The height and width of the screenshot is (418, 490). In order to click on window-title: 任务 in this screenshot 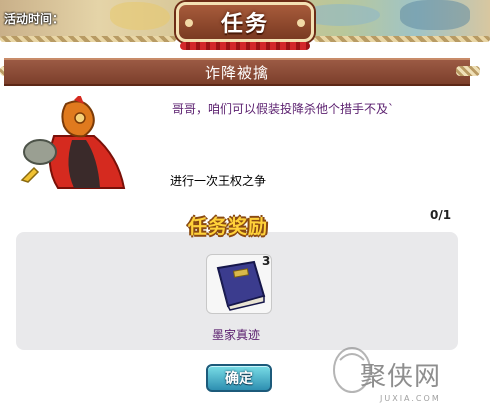, I will do `click(244, 24)`.